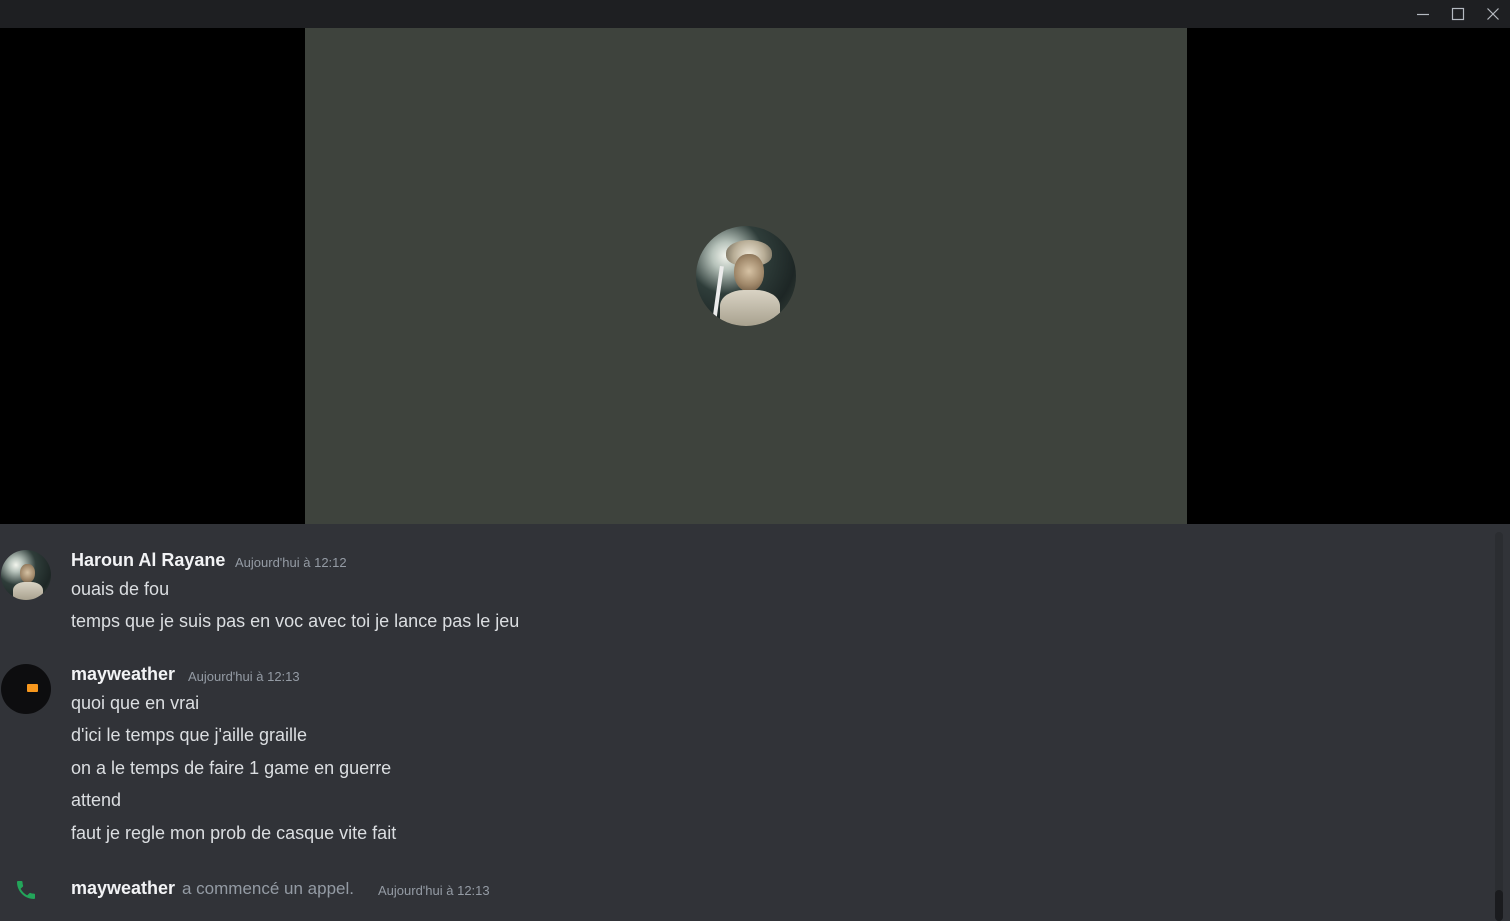 The width and height of the screenshot is (1510, 921). What do you see at coordinates (189, 735) in the screenshot?
I see `message-line: d'ici le temps que j'aille graille` at bounding box center [189, 735].